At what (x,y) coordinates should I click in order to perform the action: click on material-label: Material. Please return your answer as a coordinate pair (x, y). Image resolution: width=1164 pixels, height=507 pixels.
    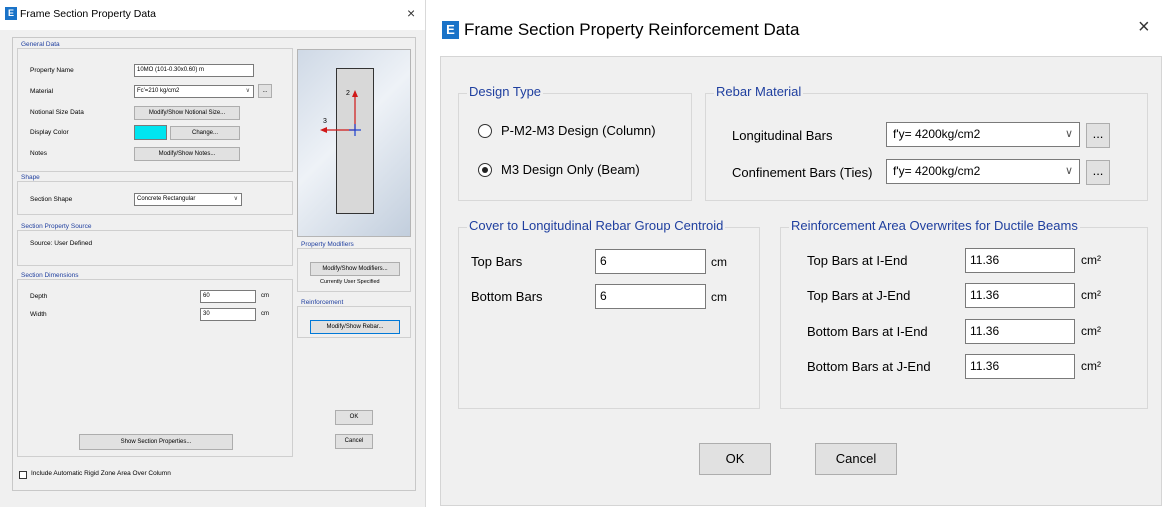
    Looking at the image, I should click on (42, 91).